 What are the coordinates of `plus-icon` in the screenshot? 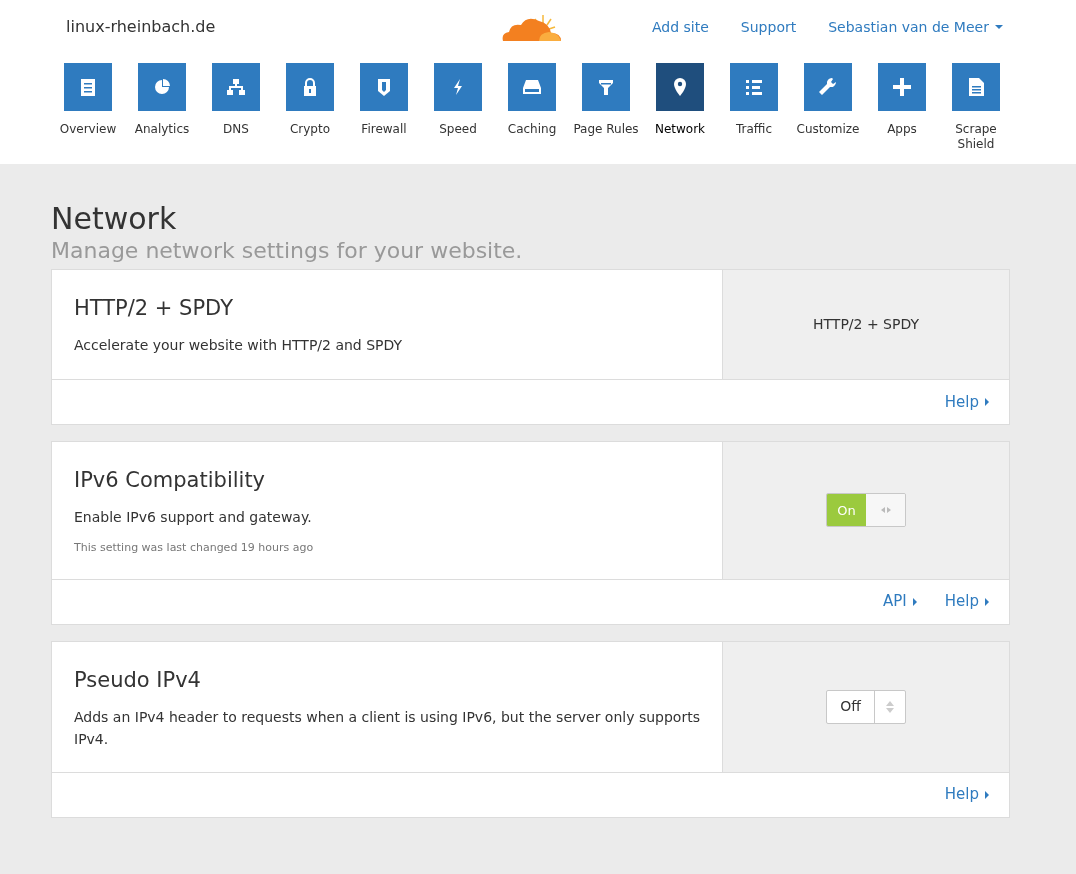 It's located at (902, 87).